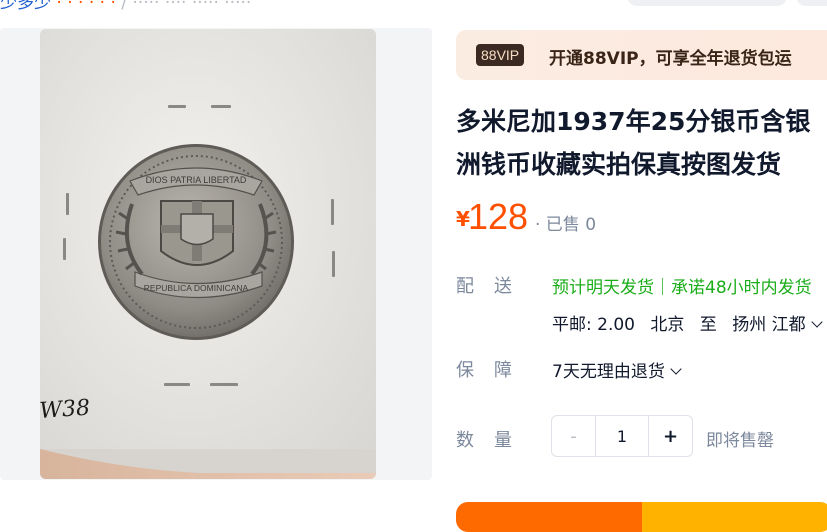  Describe the element at coordinates (734, 517) in the screenshot. I see `add-to-cart-button` at that location.